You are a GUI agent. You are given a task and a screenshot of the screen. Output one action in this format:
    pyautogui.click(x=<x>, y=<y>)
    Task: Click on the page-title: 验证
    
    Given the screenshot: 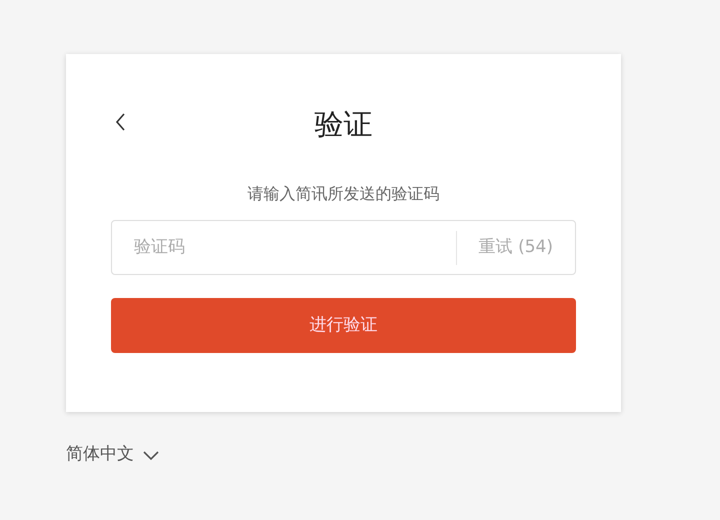 What is the action you would take?
    pyautogui.click(x=343, y=124)
    